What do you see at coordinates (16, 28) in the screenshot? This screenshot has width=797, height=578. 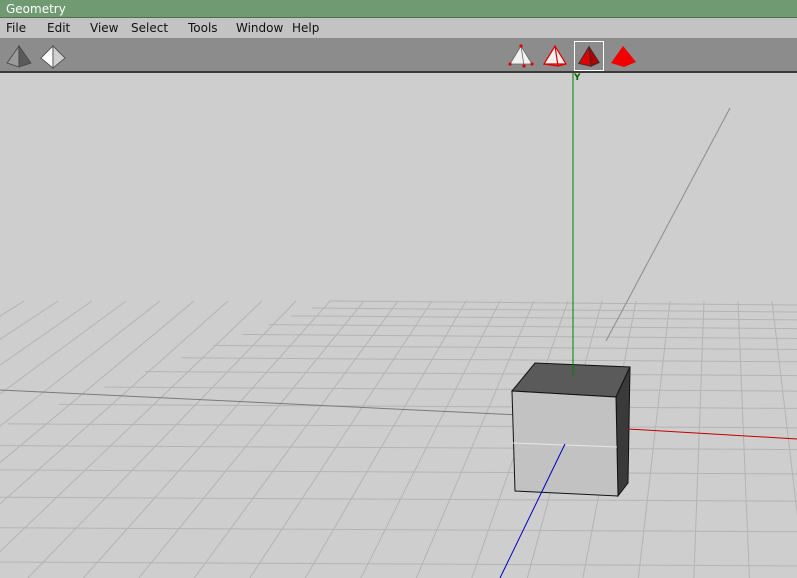 I see `menu-file: File` at bounding box center [16, 28].